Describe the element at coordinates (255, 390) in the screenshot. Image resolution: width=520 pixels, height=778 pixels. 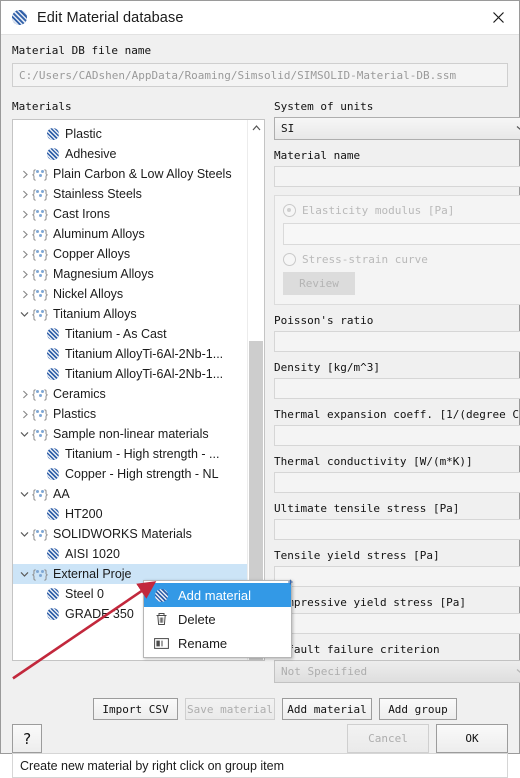
I see `tree-scrollbar` at that location.